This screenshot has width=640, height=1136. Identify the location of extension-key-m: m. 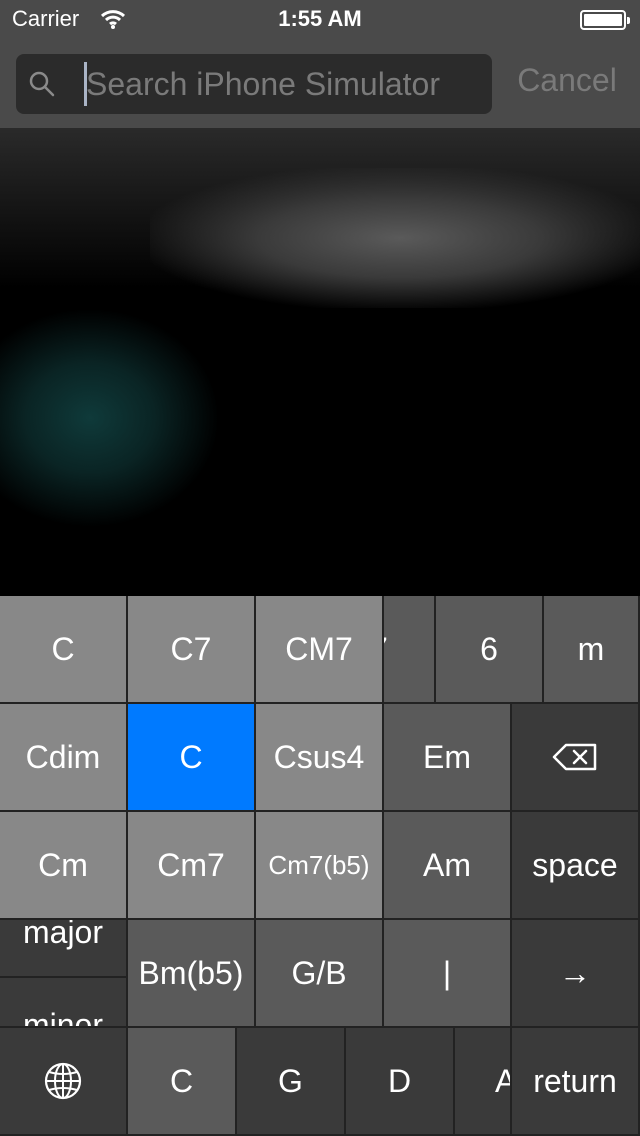
(592, 650).